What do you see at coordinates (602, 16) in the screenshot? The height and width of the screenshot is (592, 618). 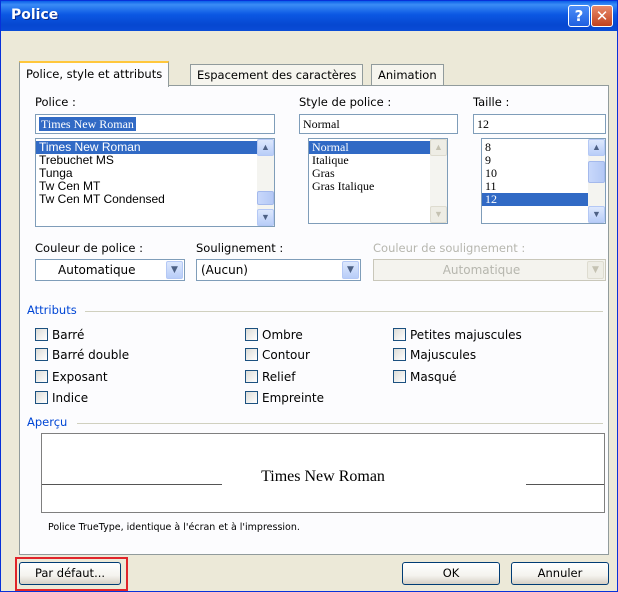 I see `close-icon: ✕` at bounding box center [602, 16].